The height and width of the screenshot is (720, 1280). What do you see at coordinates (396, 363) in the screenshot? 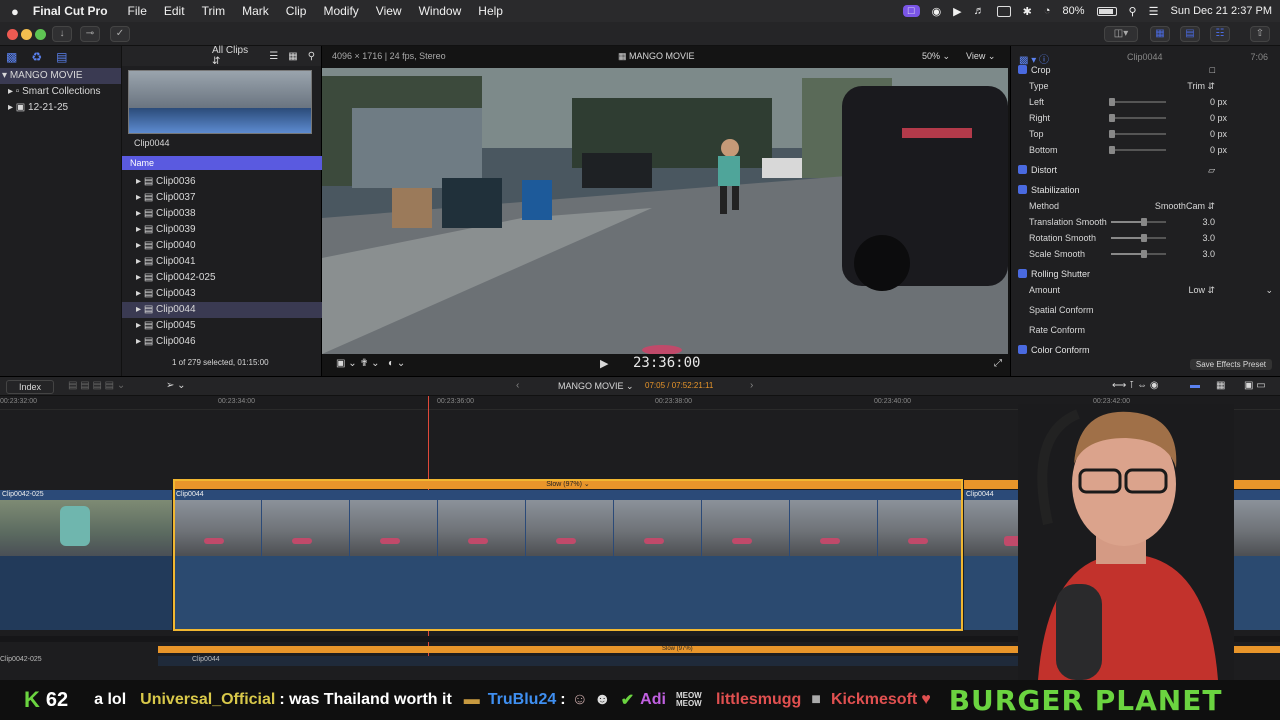
I see `enhance-icon: ◐ ⌄` at bounding box center [396, 363].